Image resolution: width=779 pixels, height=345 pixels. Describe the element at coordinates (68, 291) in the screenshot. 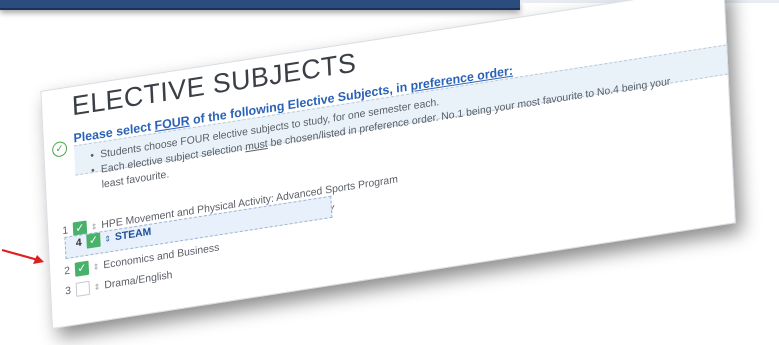

I see `preference-number: 3` at that location.